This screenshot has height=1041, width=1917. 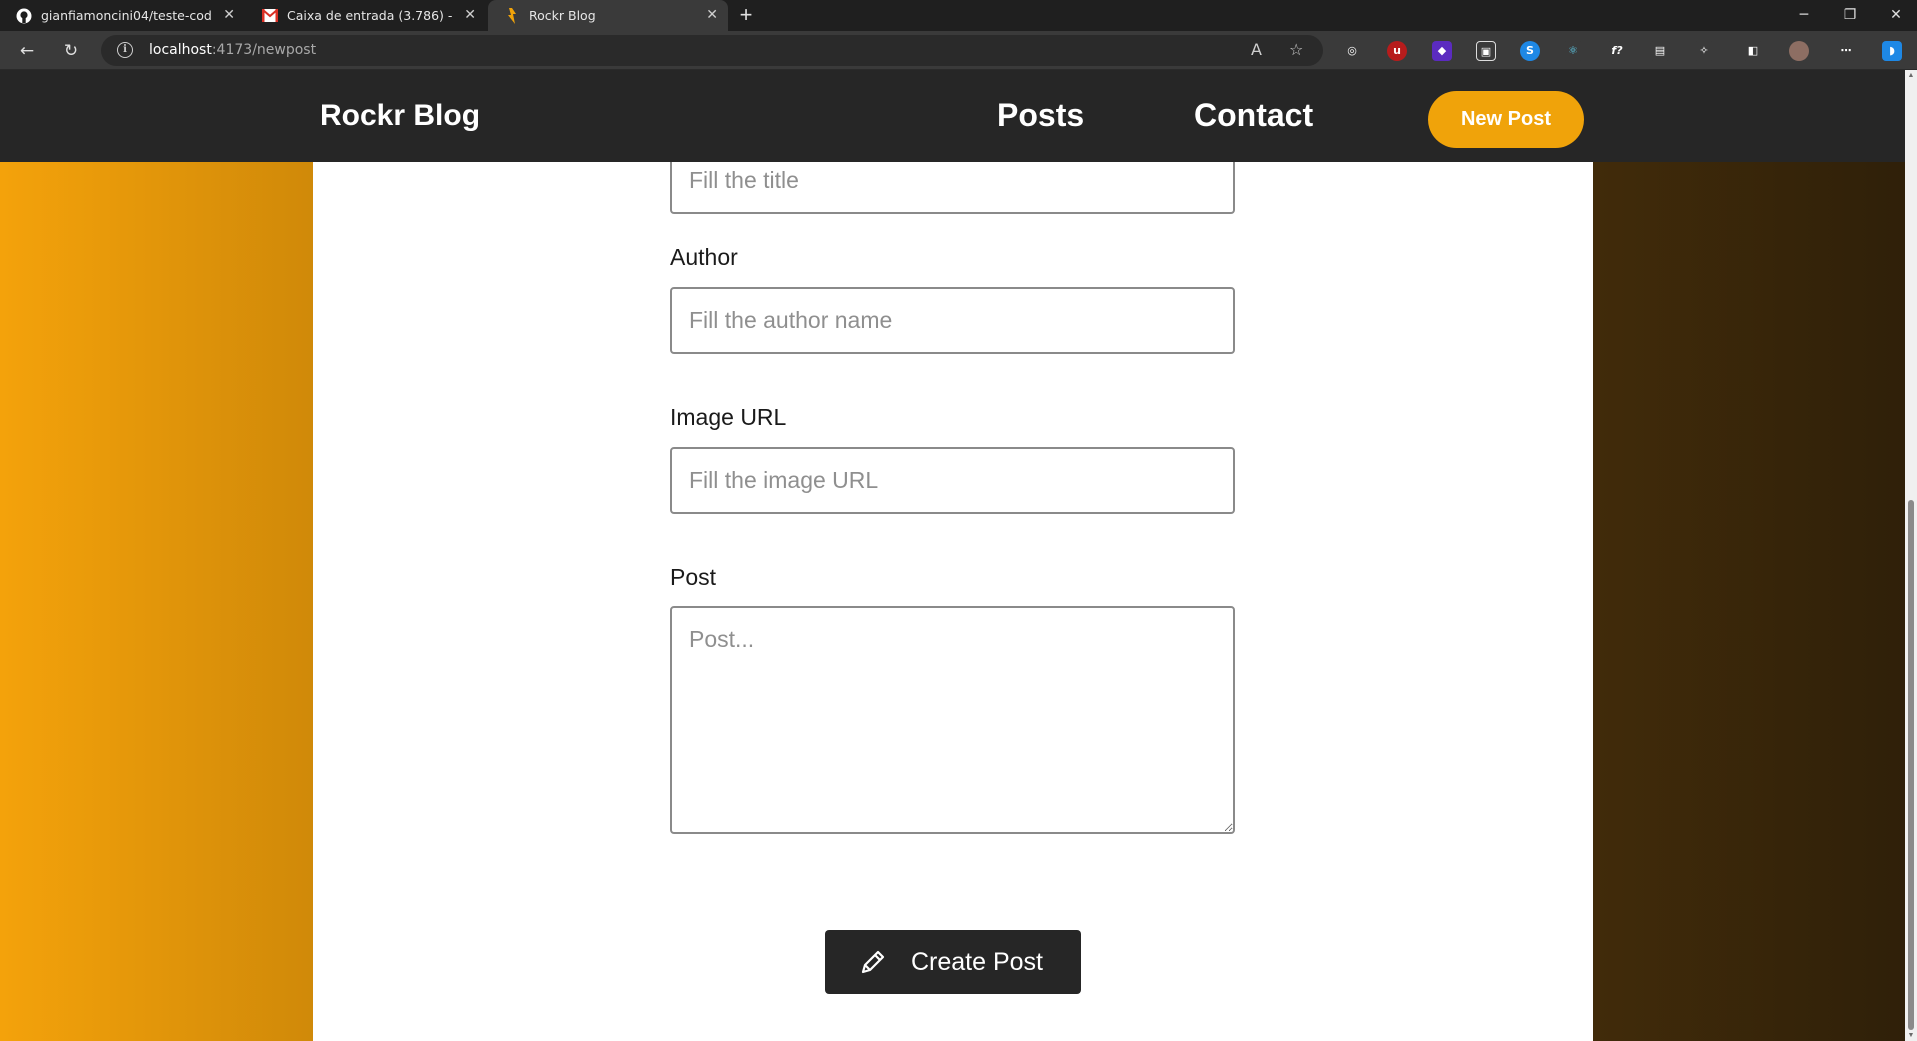 I want to click on site-brand: Rockr Blog, so click(x=400, y=116).